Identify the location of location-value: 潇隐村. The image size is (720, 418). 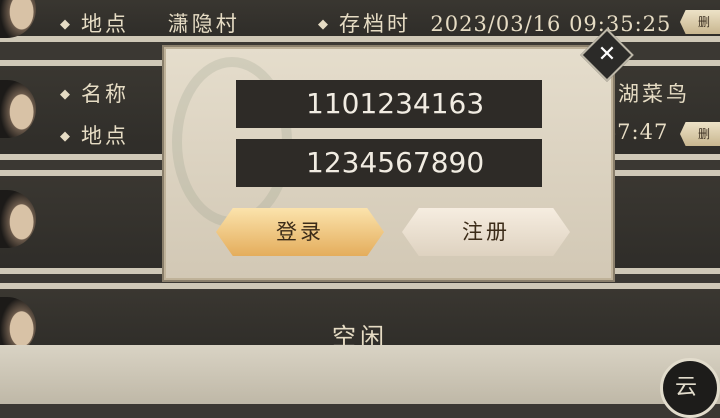
(203, 24).